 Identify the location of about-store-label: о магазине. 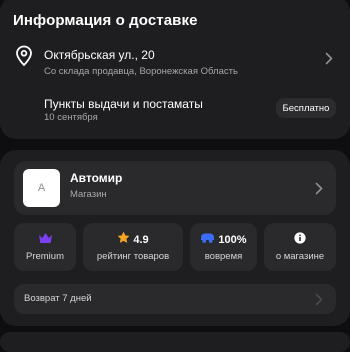
(300, 256).